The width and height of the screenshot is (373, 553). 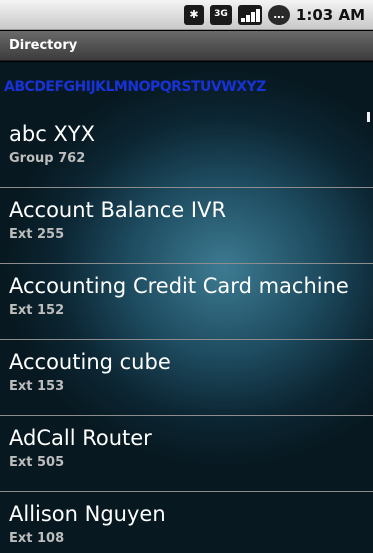 I want to click on contact-item: Accounting Credit Card machine Ext 152, so click(x=186, y=302).